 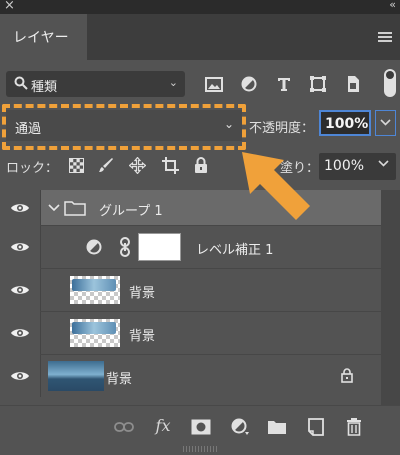 What do you see at coordinates (200, 449) in the screenshot?
I see `resize-grip` at bounding box center [200, 449].